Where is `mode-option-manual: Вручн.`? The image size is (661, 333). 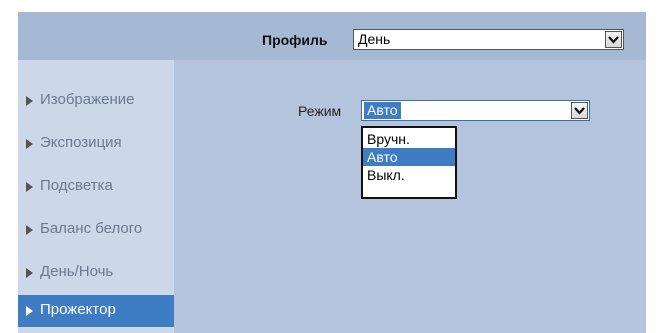 mode-option-manual: Вручн. is located at coordinates (409, 139).